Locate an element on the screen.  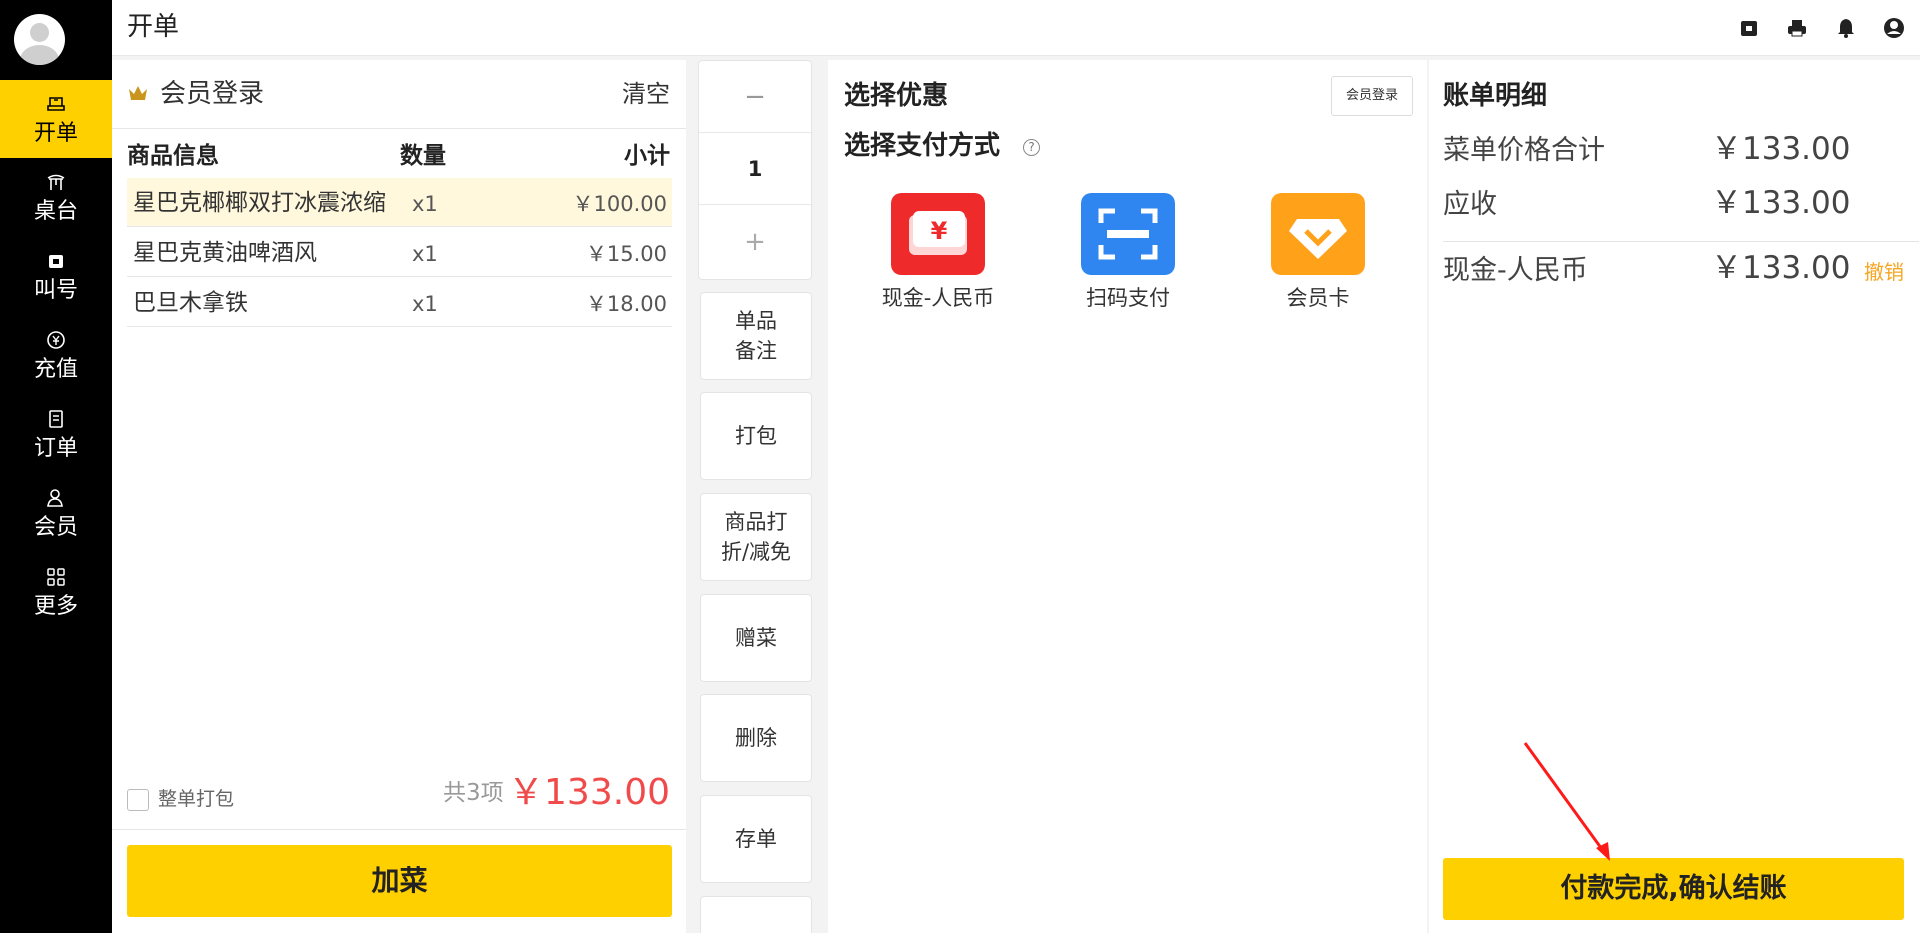
sidebar-item-label: 桌台 is located at coordinates (55, 211).